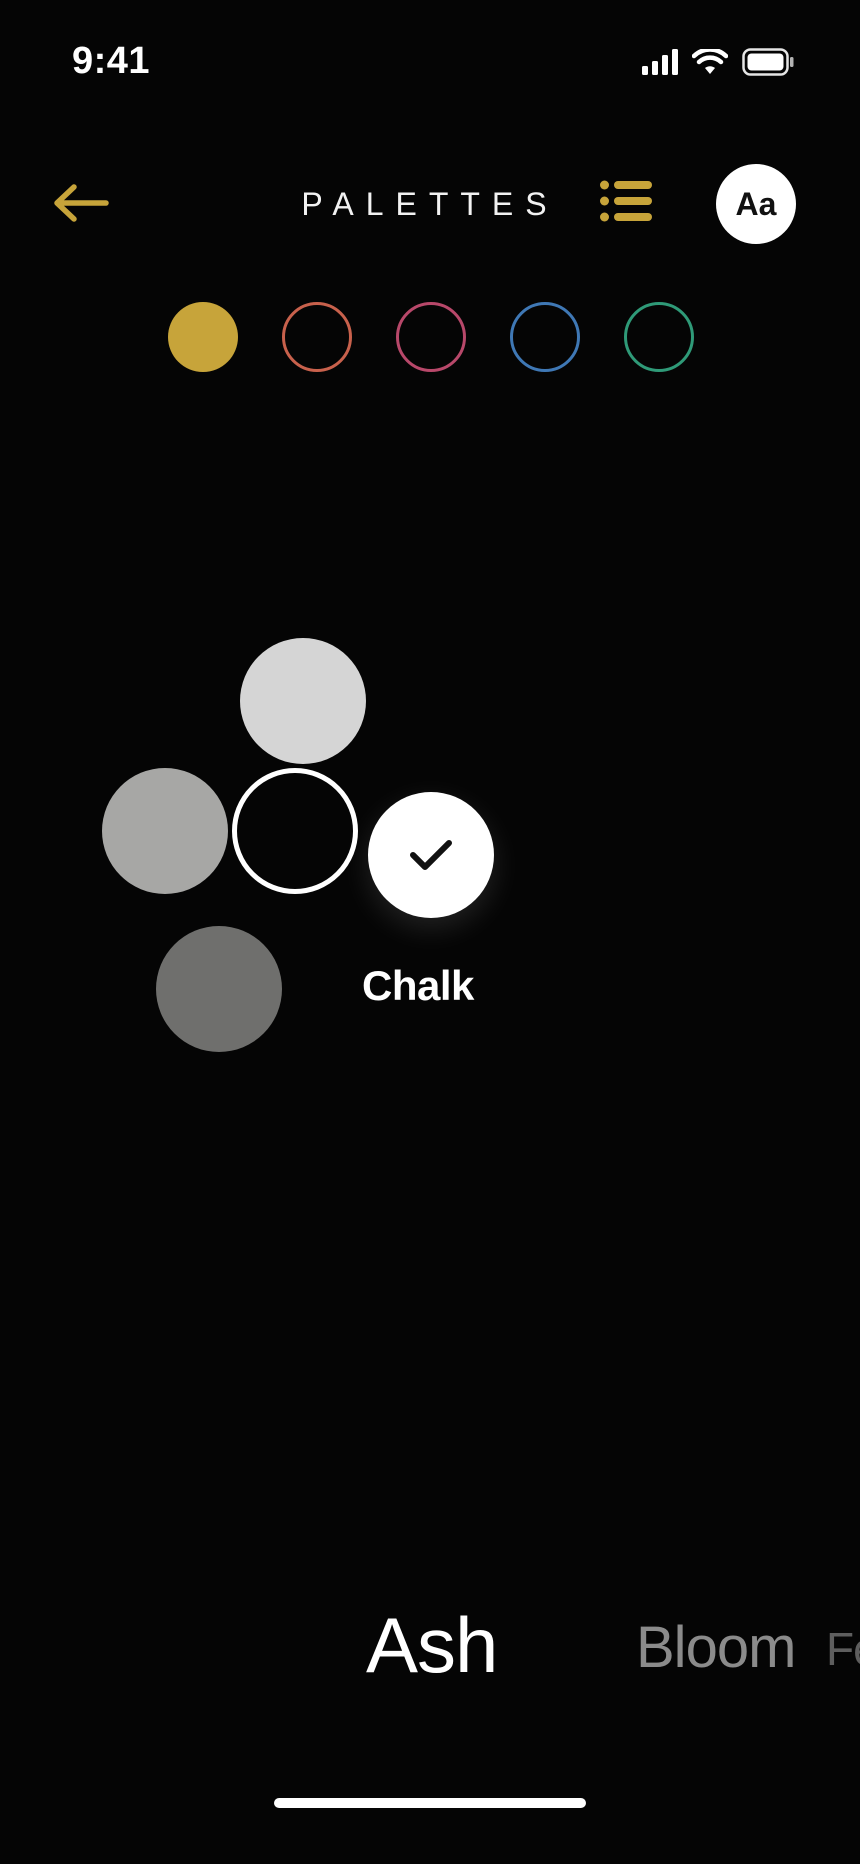 This screenshot has height=1864, width=860. I want to click on palette-dot-rose, so click(431, 337).